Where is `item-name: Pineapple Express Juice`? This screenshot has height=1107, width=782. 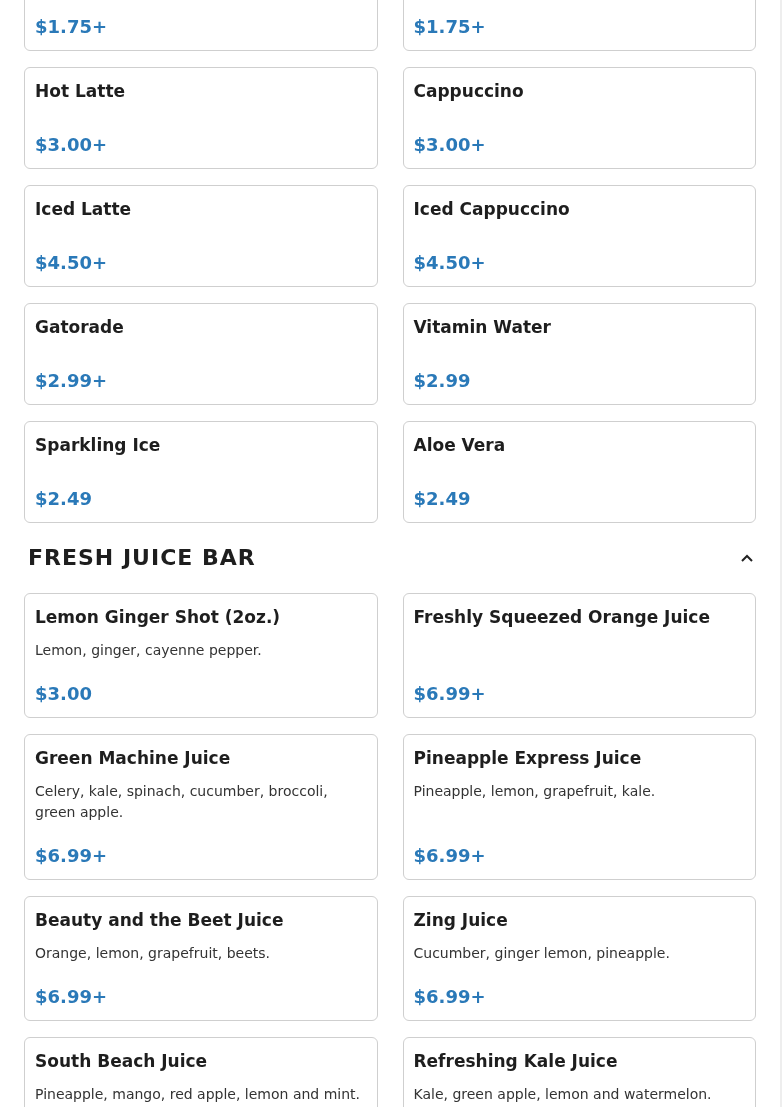 item-name: Pineapple Express Juice is located at coordinates (528, 758).